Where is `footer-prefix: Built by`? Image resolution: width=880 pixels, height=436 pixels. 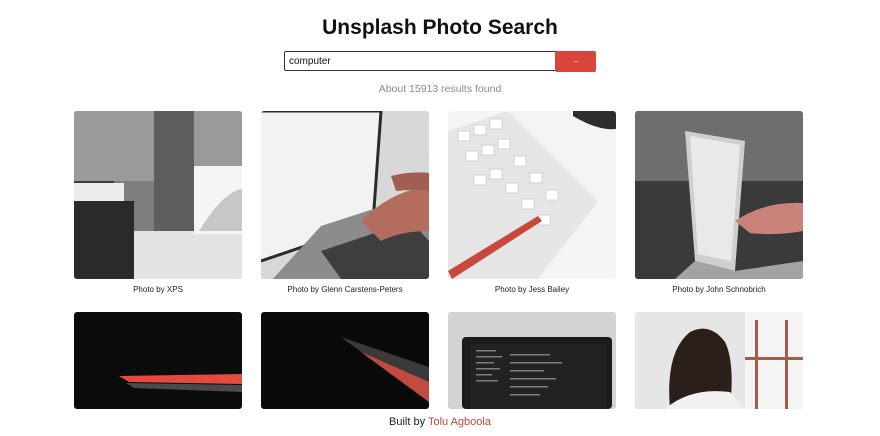
footer-prefix: Built by is located at coordinates (407, 422).